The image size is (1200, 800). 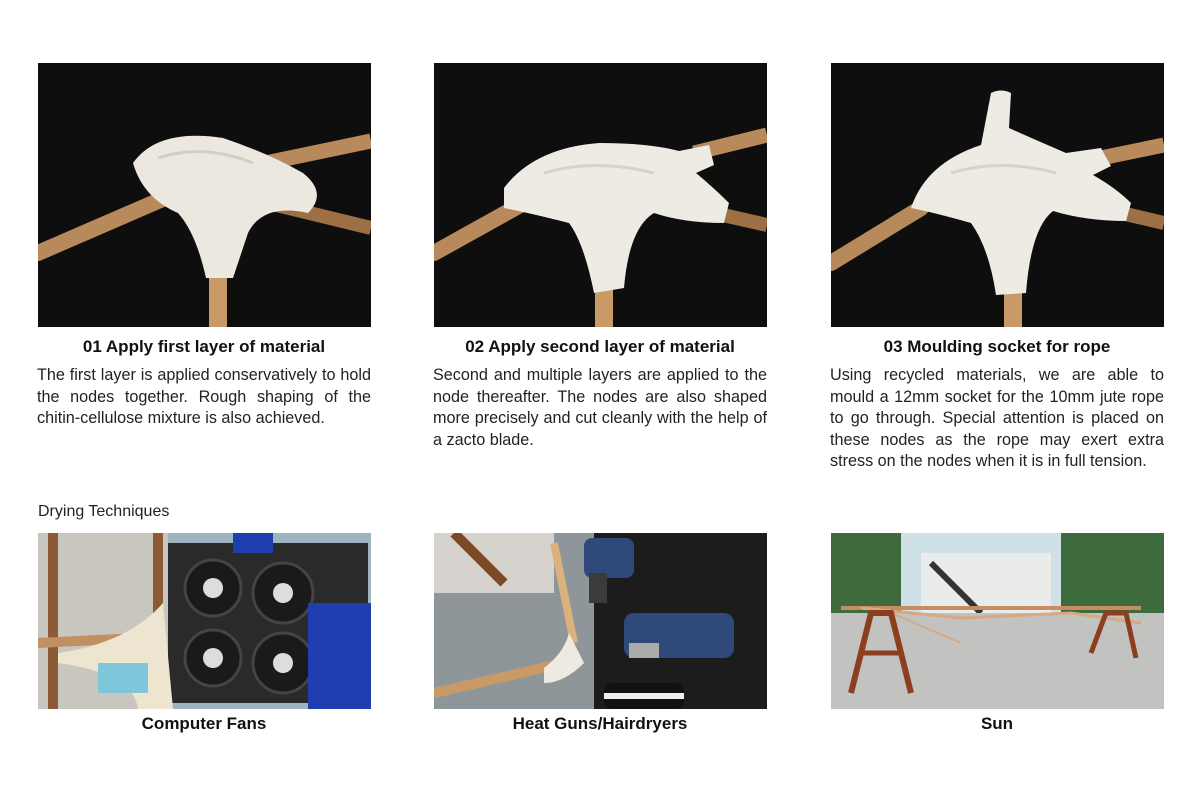 What do you see at coordinates (997, 621) in the screenshot?
I see `sun-drying-photo` at bounding box center [997, 621].